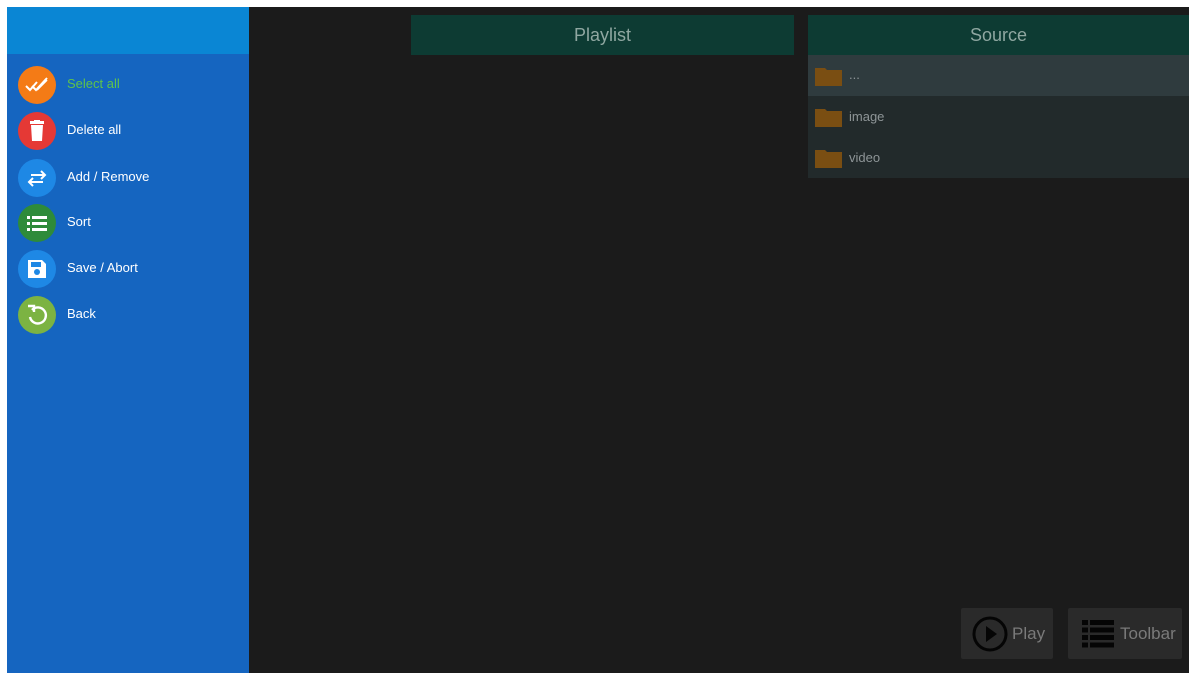  I want to click on swap-arrows-icon, so click(37, 178).